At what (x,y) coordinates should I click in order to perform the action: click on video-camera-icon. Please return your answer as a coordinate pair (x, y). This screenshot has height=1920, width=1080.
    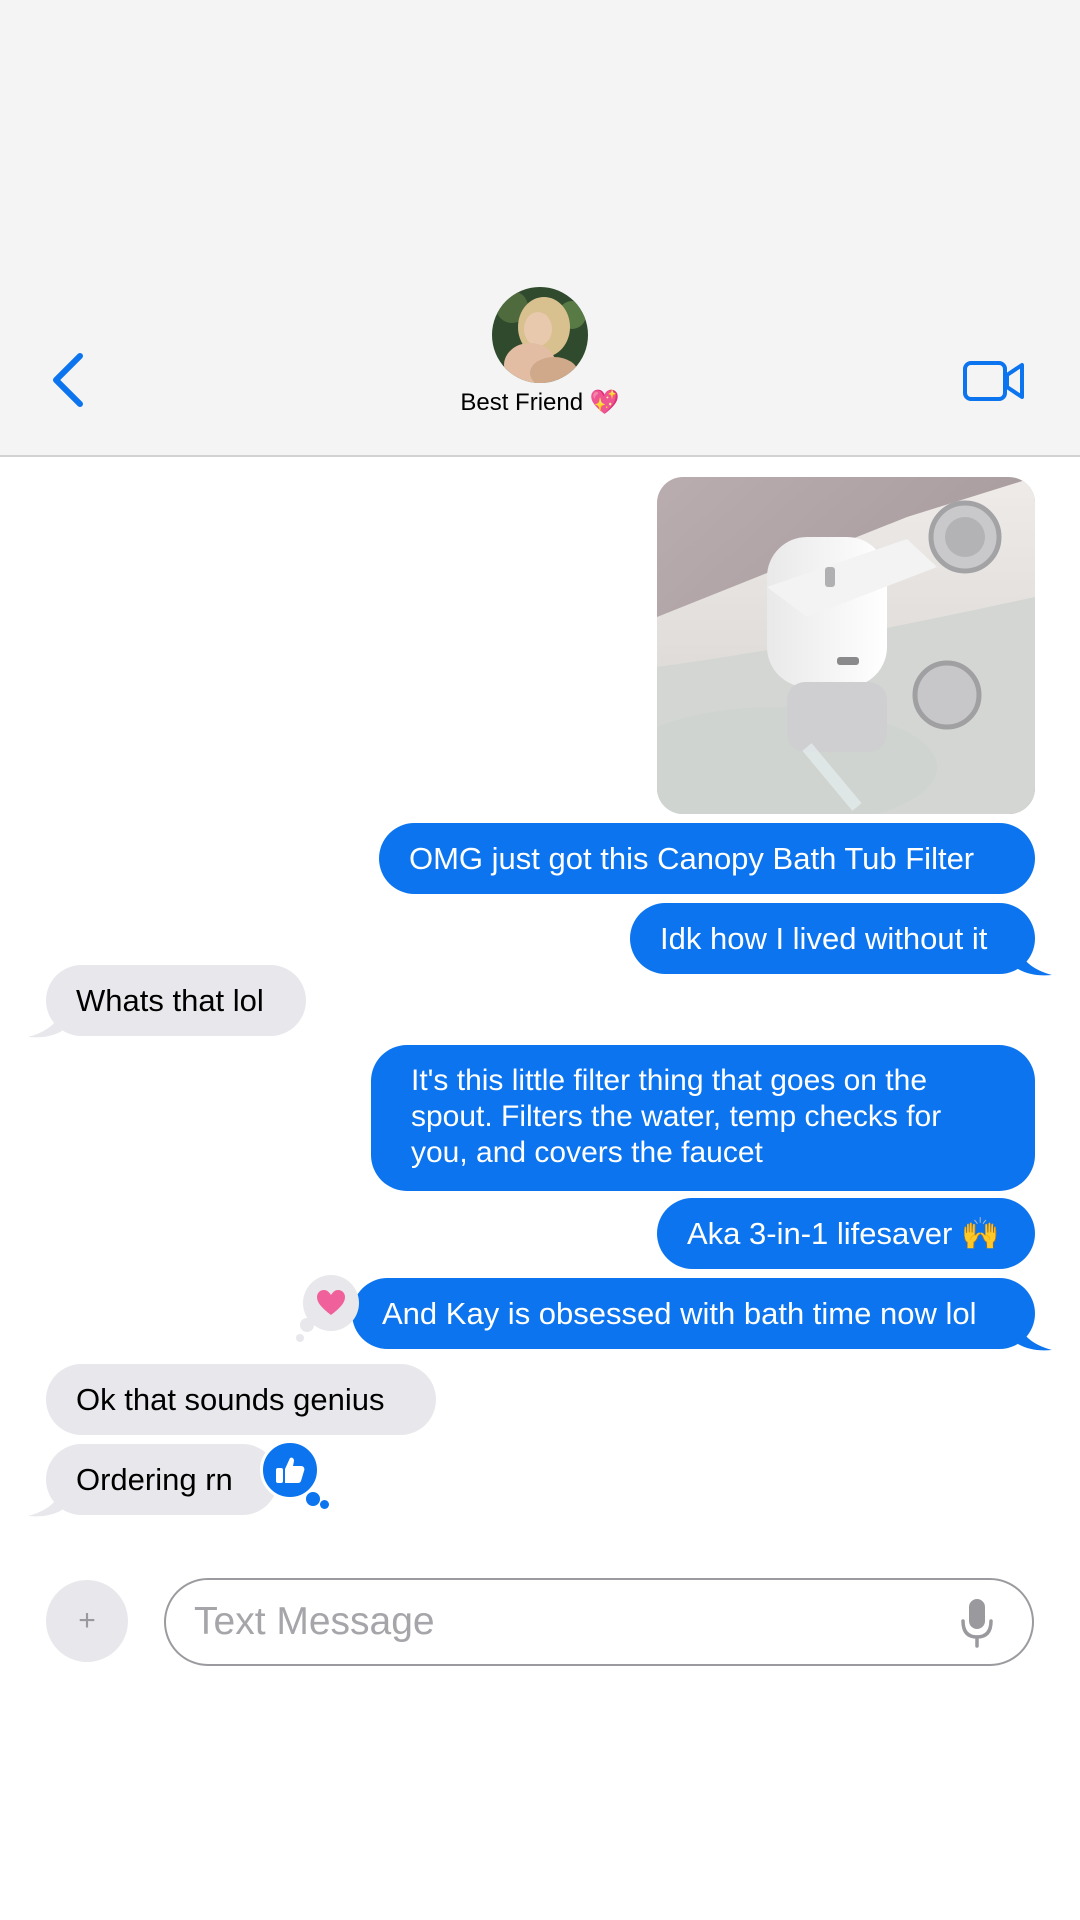
    Looking at the image, I should click on (994, 381).